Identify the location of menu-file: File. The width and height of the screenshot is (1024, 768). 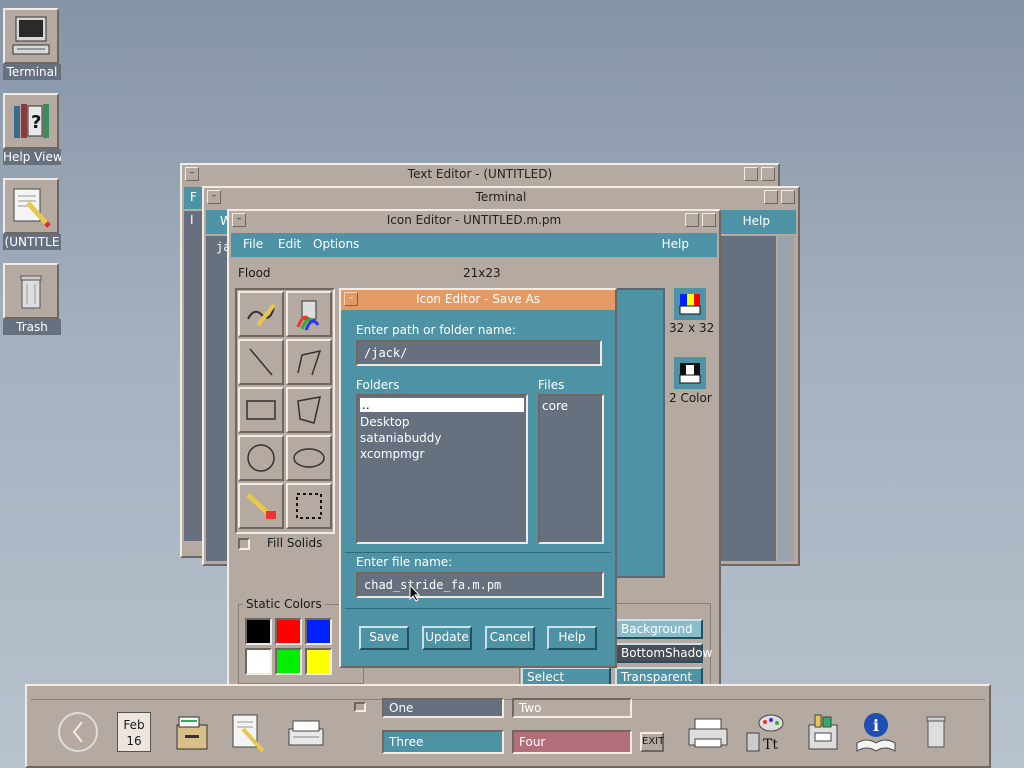
(253, 244).